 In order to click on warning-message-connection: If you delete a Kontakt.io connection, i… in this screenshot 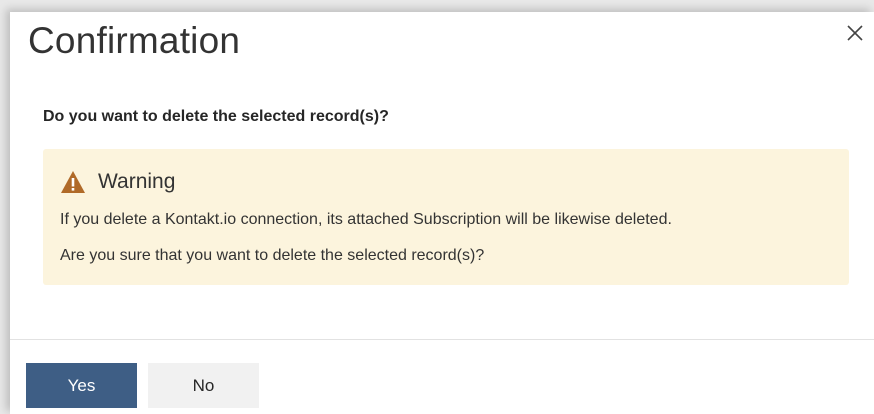, I will do `click(366, 219)`.